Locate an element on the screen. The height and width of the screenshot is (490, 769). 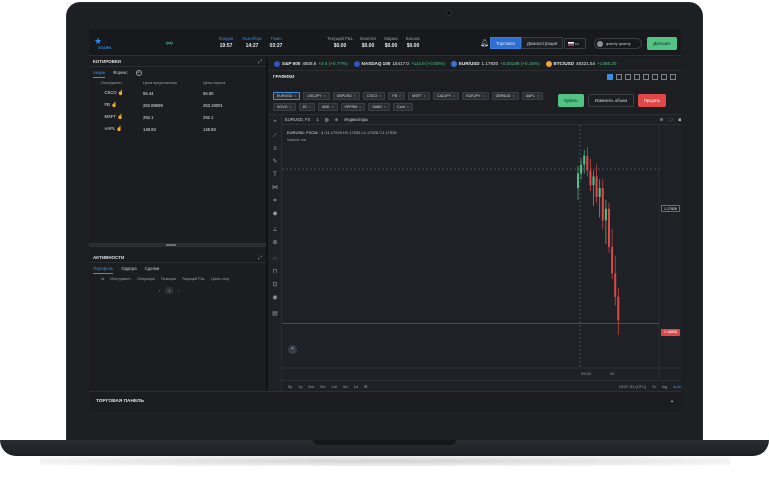
trash-icon: ▤ is located at coordinates (275, 314).